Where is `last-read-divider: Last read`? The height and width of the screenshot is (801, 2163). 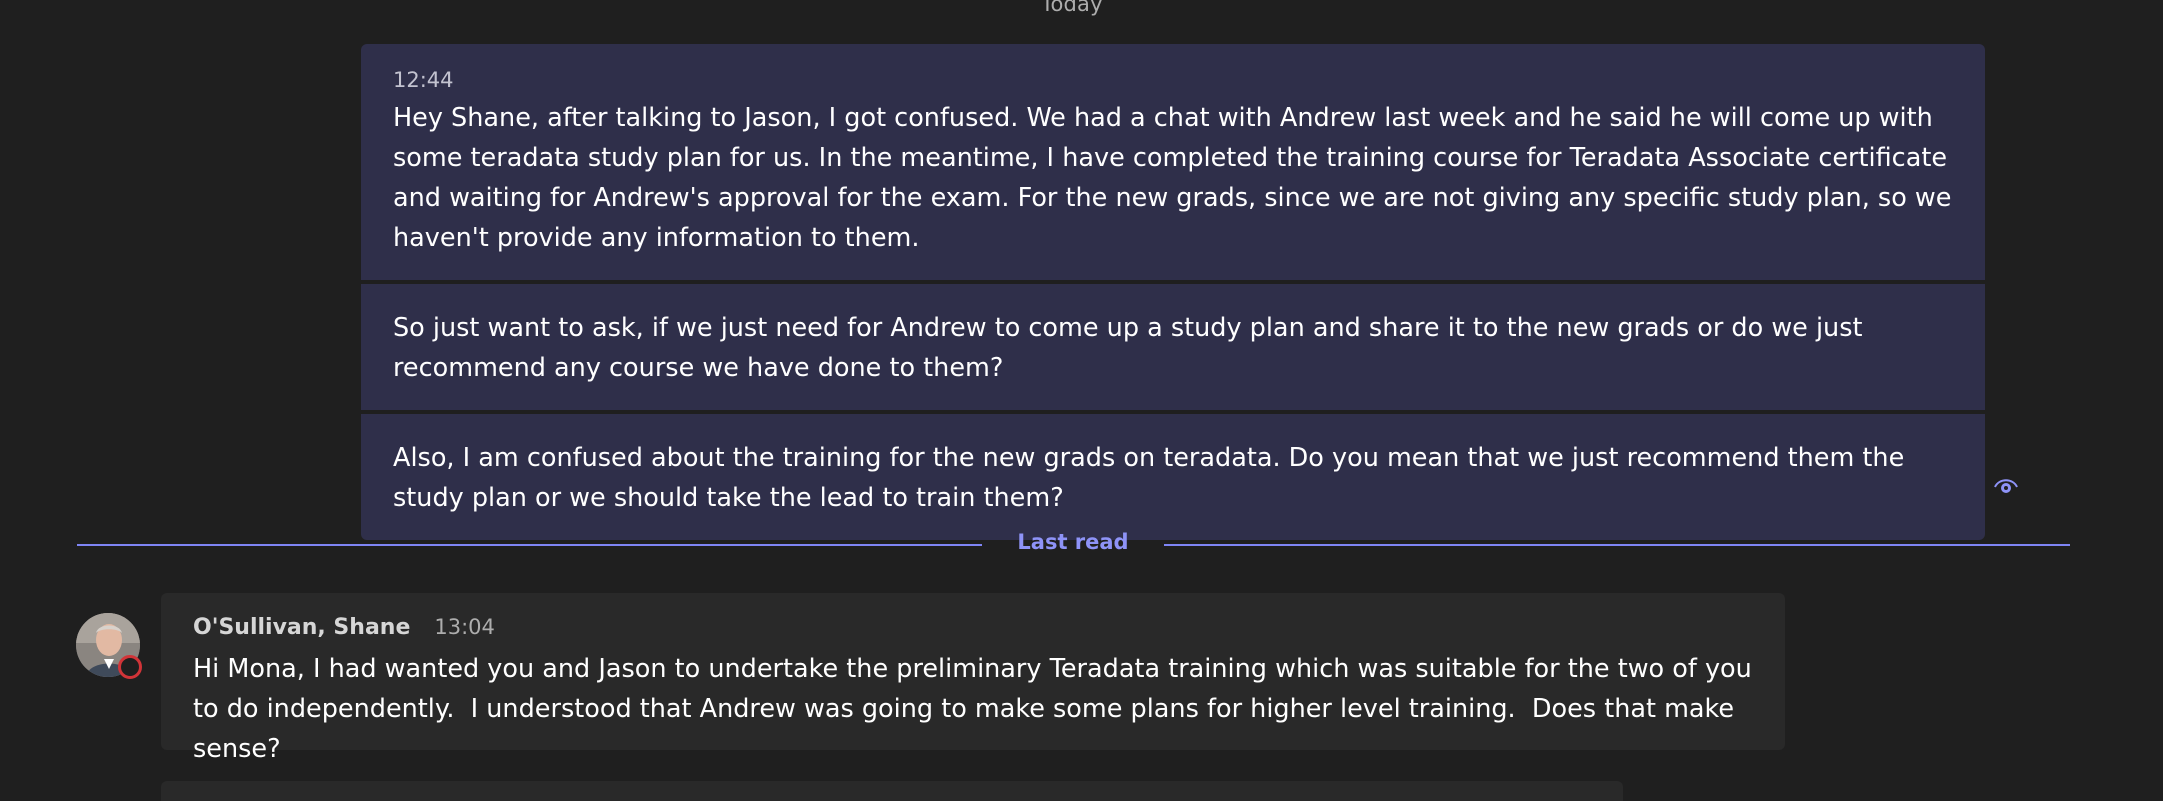
last-read-divider: Last read is located at coordinates (1073, 546).